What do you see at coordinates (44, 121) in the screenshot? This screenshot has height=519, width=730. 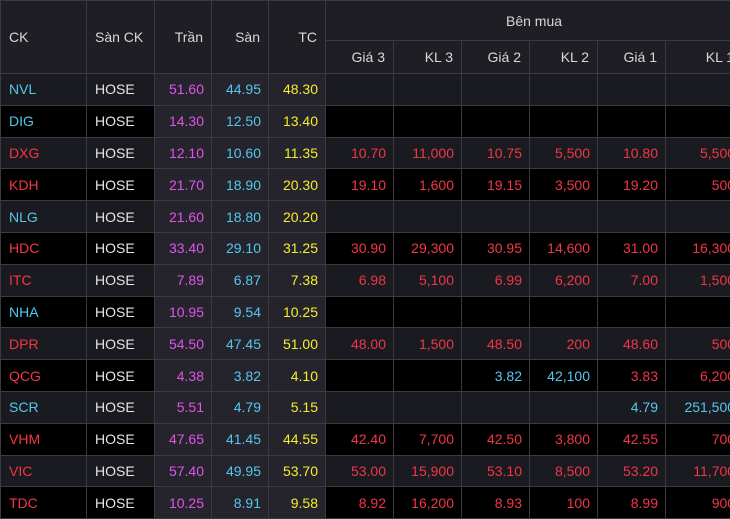 I see `stock-symbol: DIG` at bounding box center [44, 121].